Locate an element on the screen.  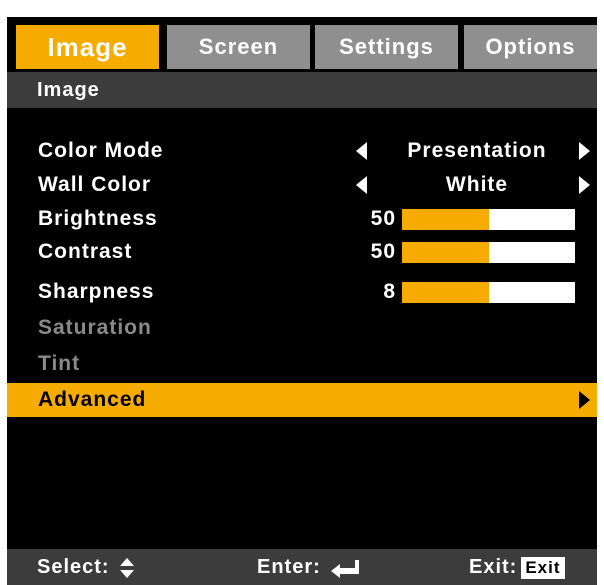
wall-color-value: White is located at coordinates (477, 184).